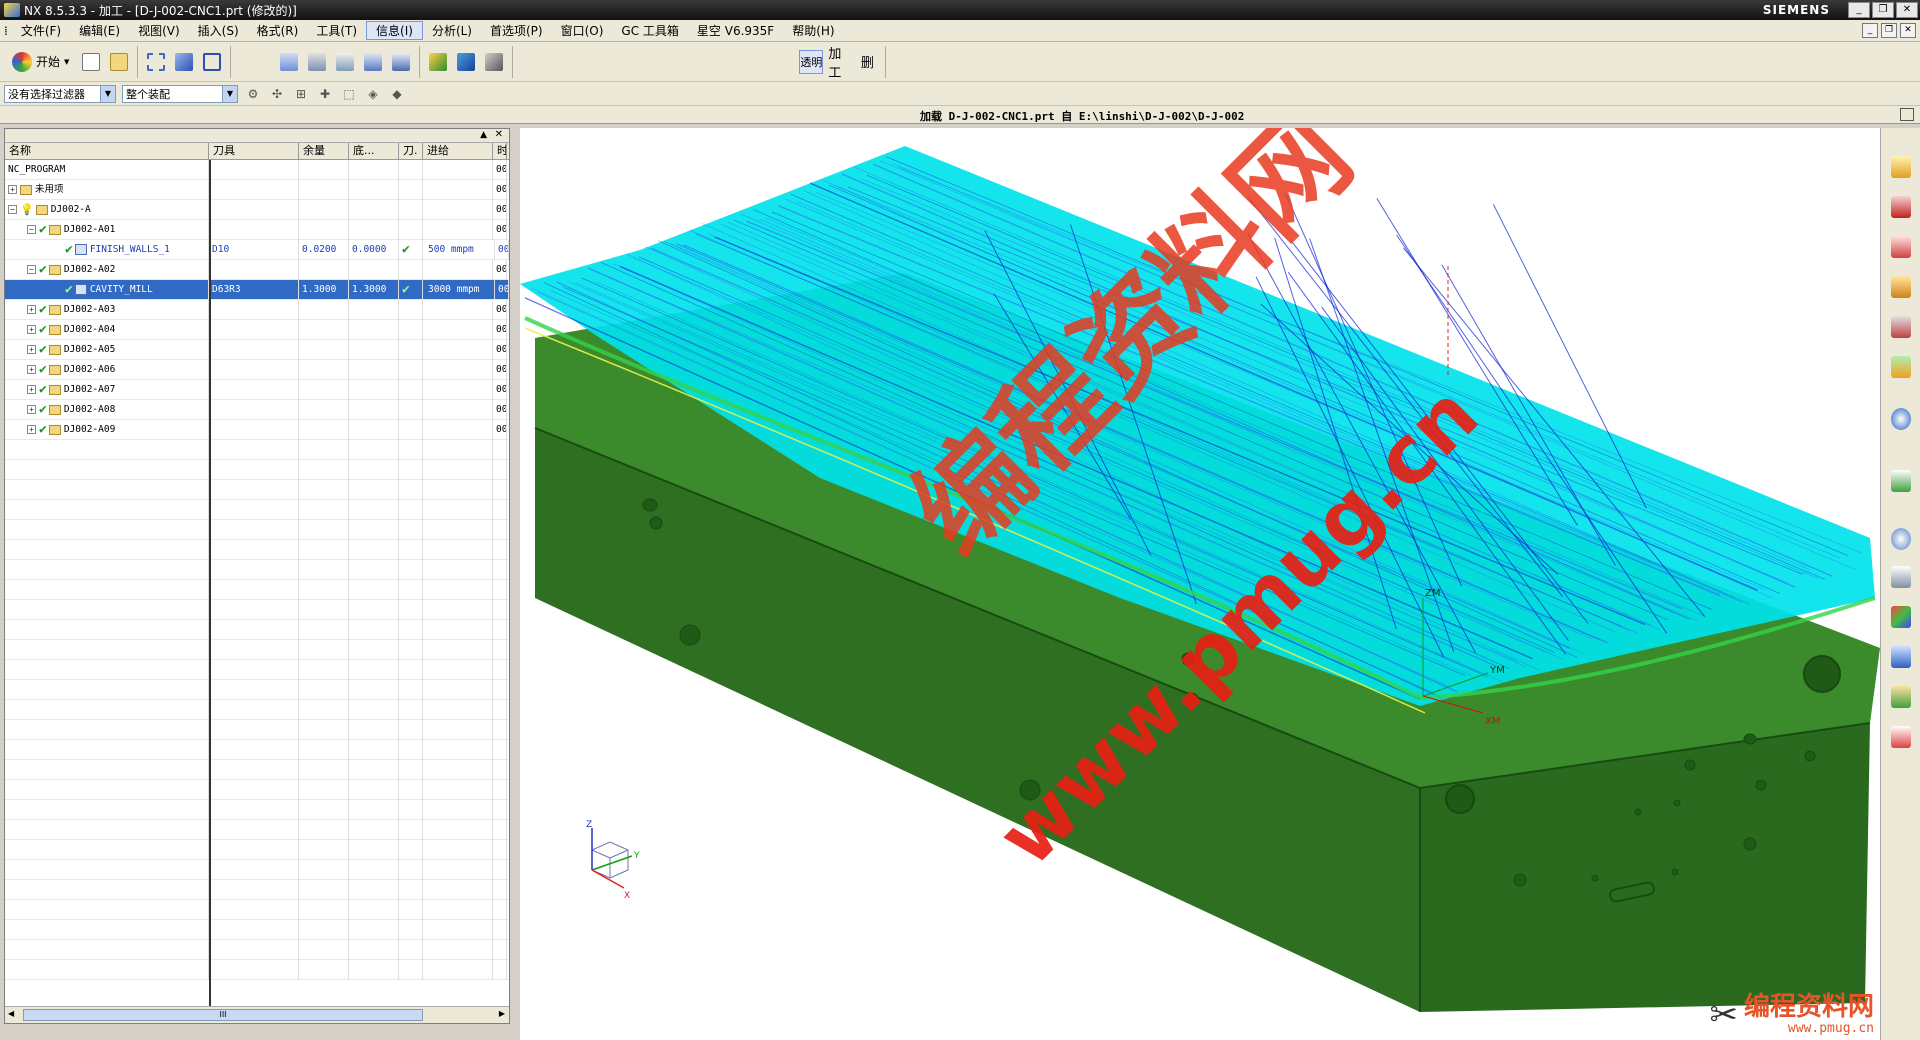  I want to click on restore-button: ❐, so click(1883, 10).